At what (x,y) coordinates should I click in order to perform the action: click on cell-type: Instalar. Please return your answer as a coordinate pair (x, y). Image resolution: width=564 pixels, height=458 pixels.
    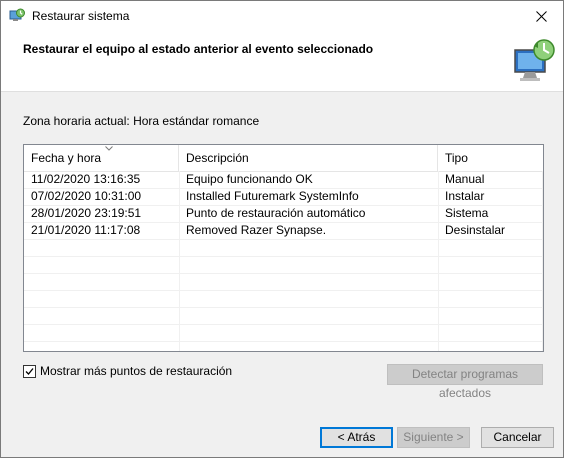
    Looking at the image, I should click on (465, 196).